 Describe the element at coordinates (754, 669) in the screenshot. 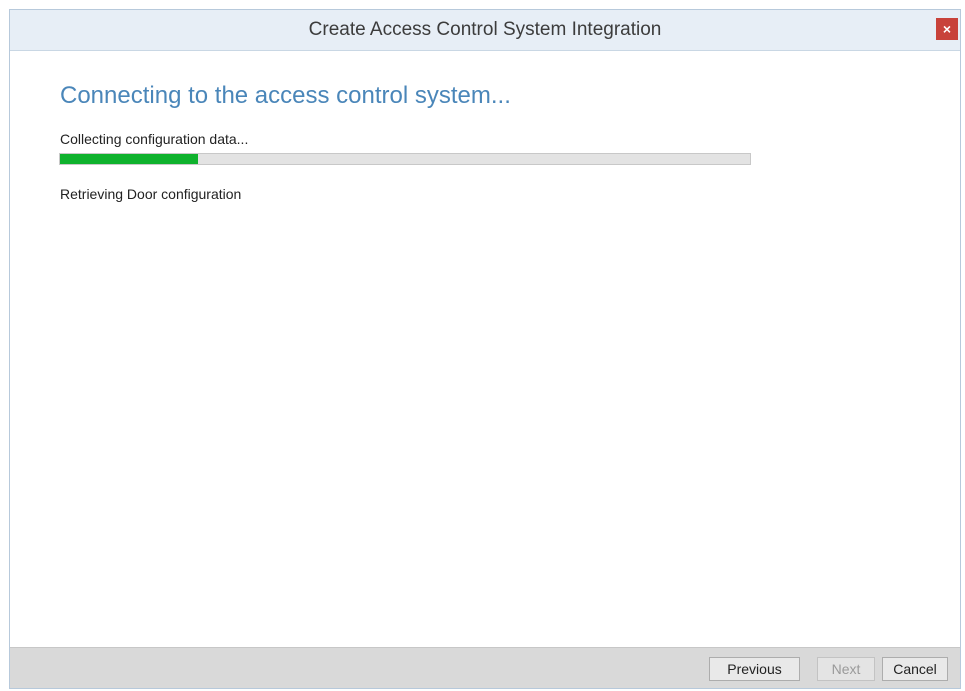

I see `previous-button: Previous` at that location.